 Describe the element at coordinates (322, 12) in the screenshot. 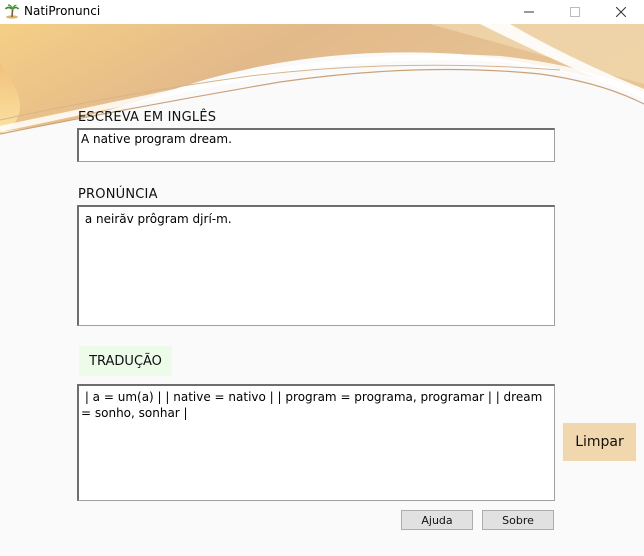

I see `title-bar: NatiPronunci` at that location.